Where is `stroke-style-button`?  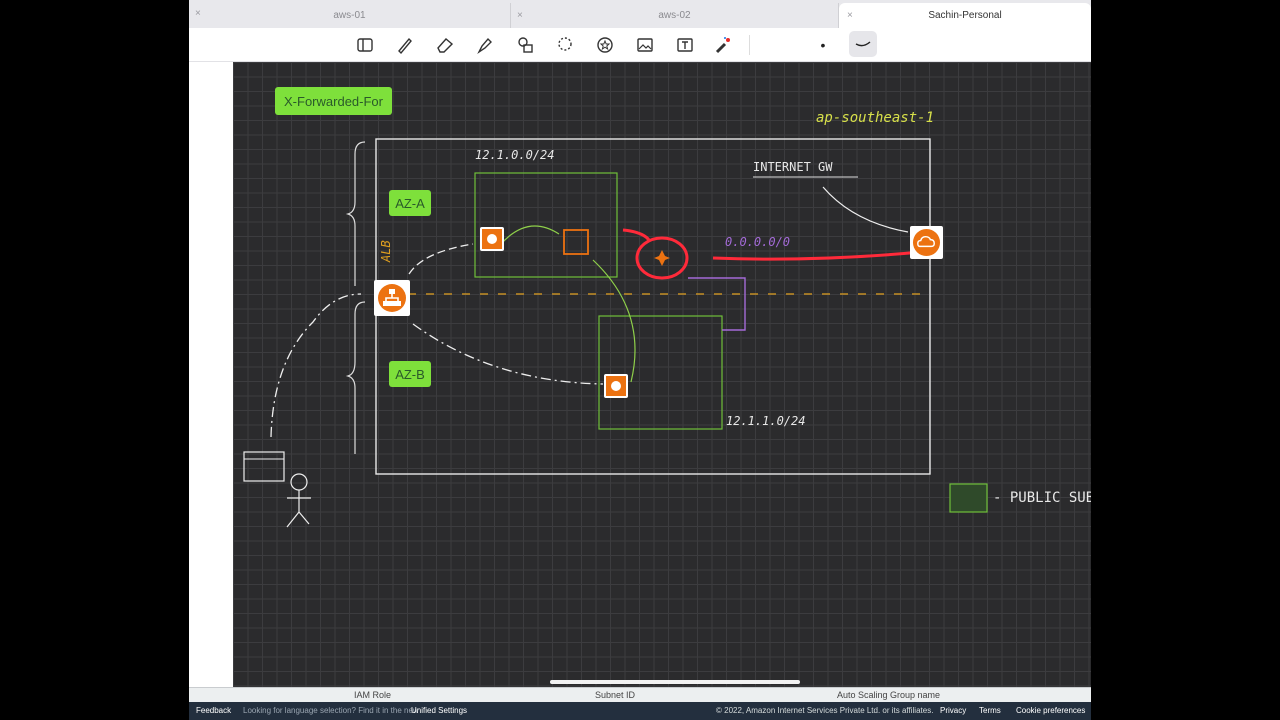
stroke-style-button is located at coordinates (863, 44).